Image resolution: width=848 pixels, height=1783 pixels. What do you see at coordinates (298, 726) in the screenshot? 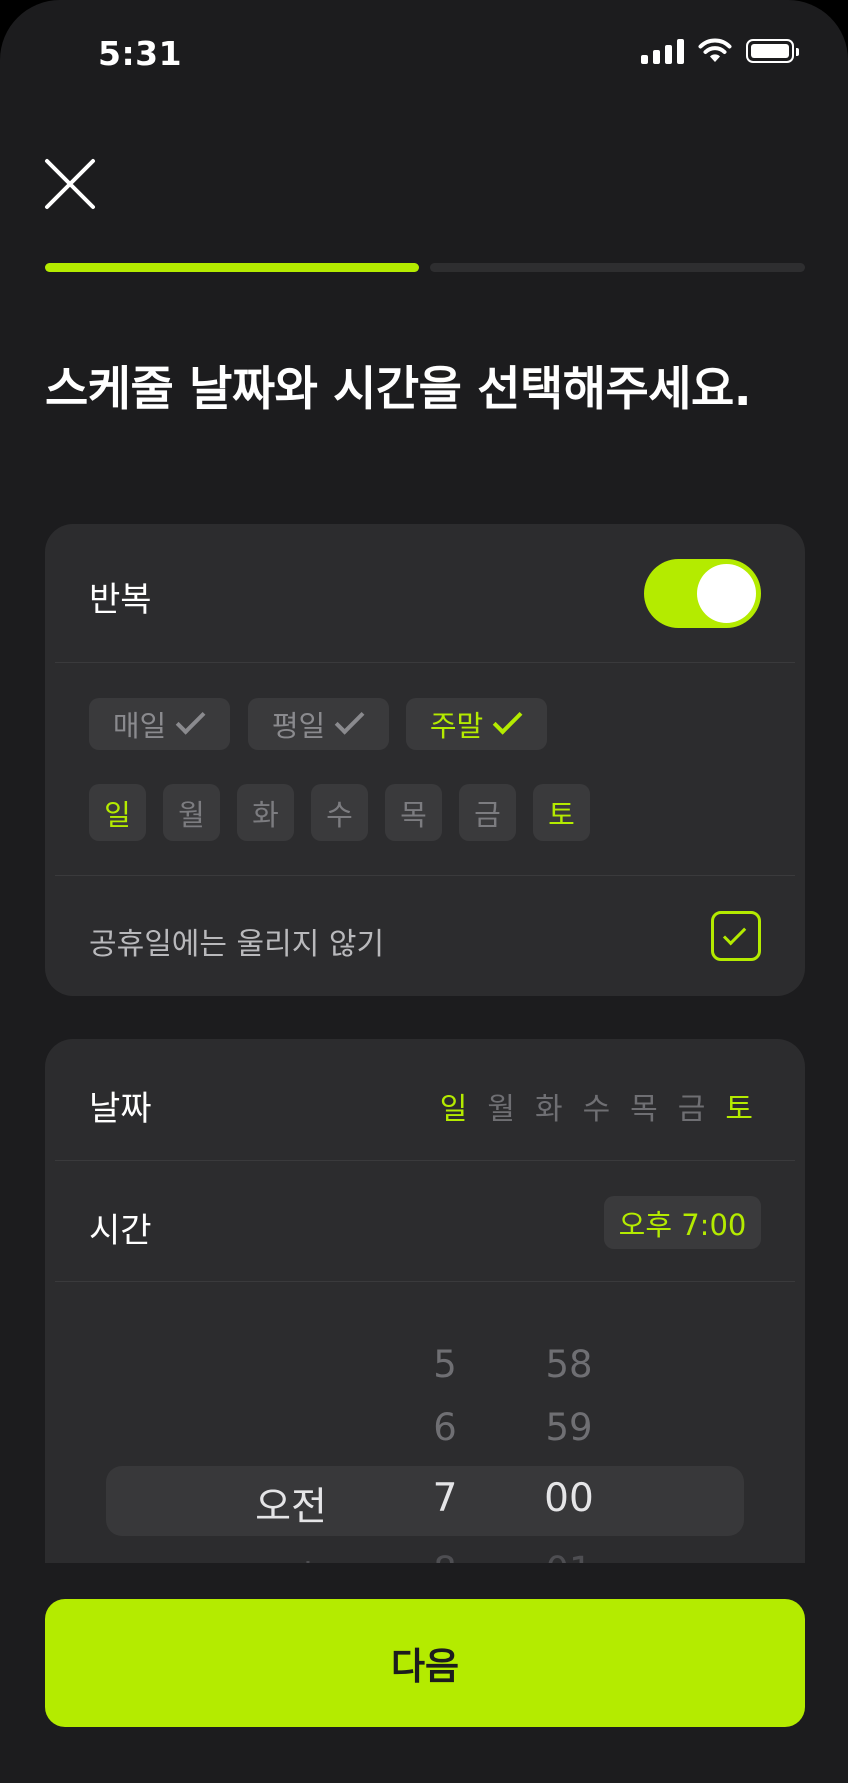
I see `preset-label: 평일` at bounding box center [298, 726].